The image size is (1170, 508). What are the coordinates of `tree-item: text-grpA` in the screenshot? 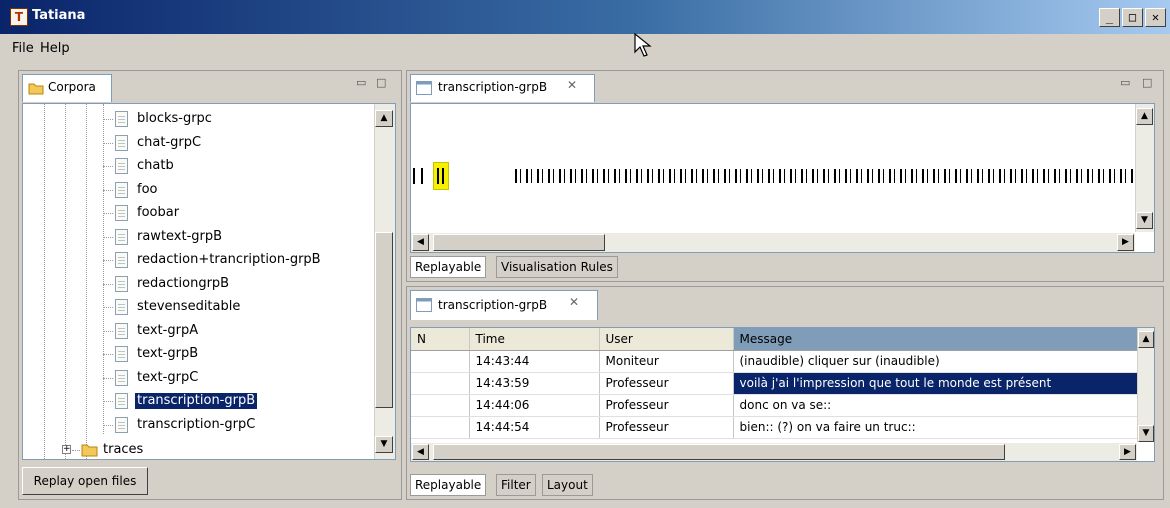 It's located at (199, 331).